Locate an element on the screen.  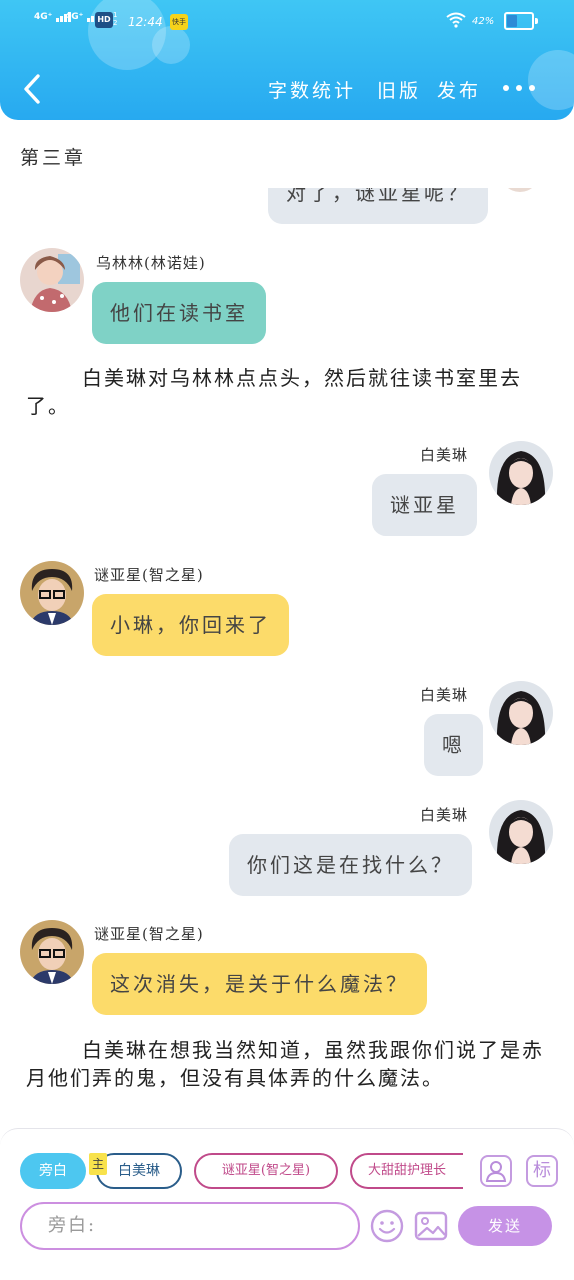
message-input: 旁白: is located at coordinates (190, 1226).